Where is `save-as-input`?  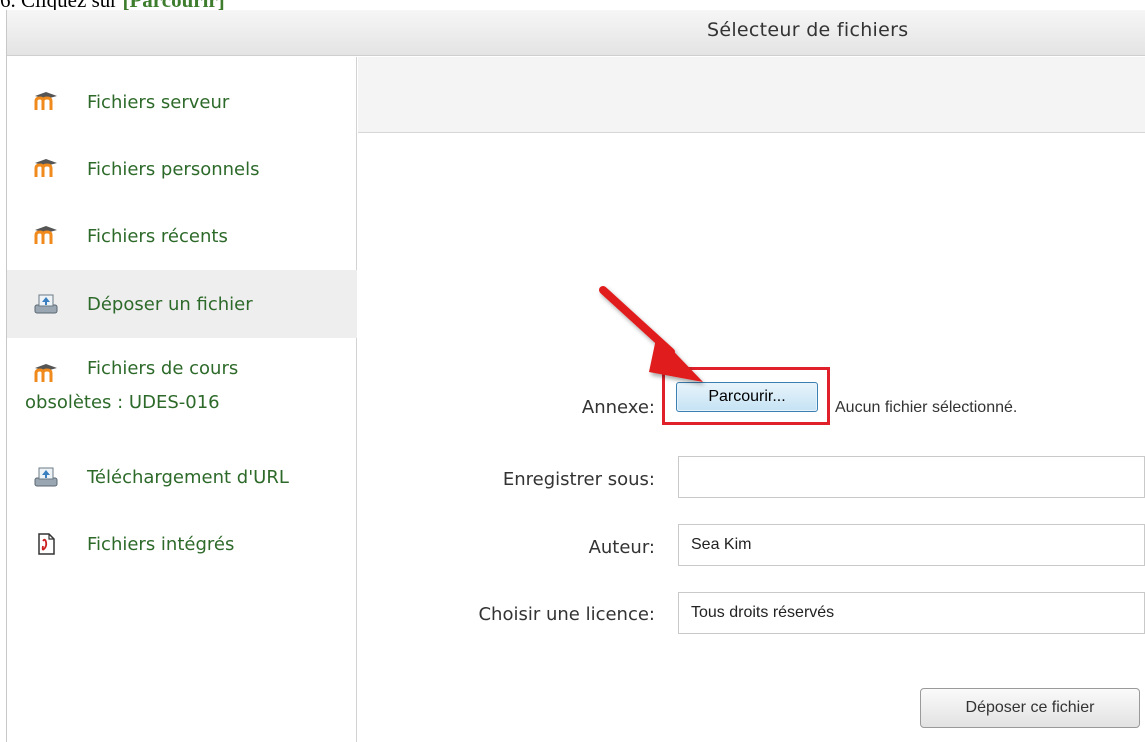
save-as-input is located at coordinates (911, 477).